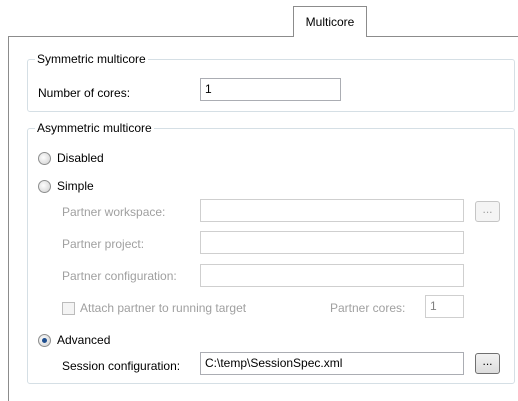 Image resolution: width=518 pixels, height=401 pixels. I want to click on session-configuration-input: C:\temp\SessionSpec.xml, so click(332, 363).